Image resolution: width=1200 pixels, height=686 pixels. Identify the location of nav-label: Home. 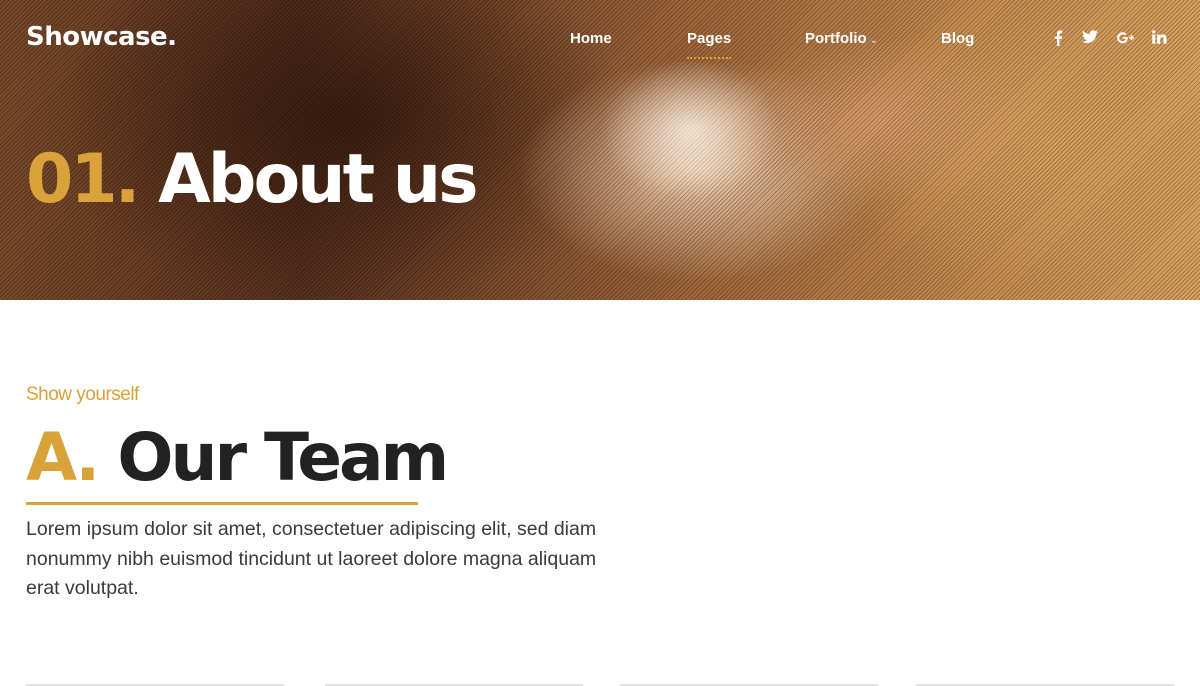
(591, 38).